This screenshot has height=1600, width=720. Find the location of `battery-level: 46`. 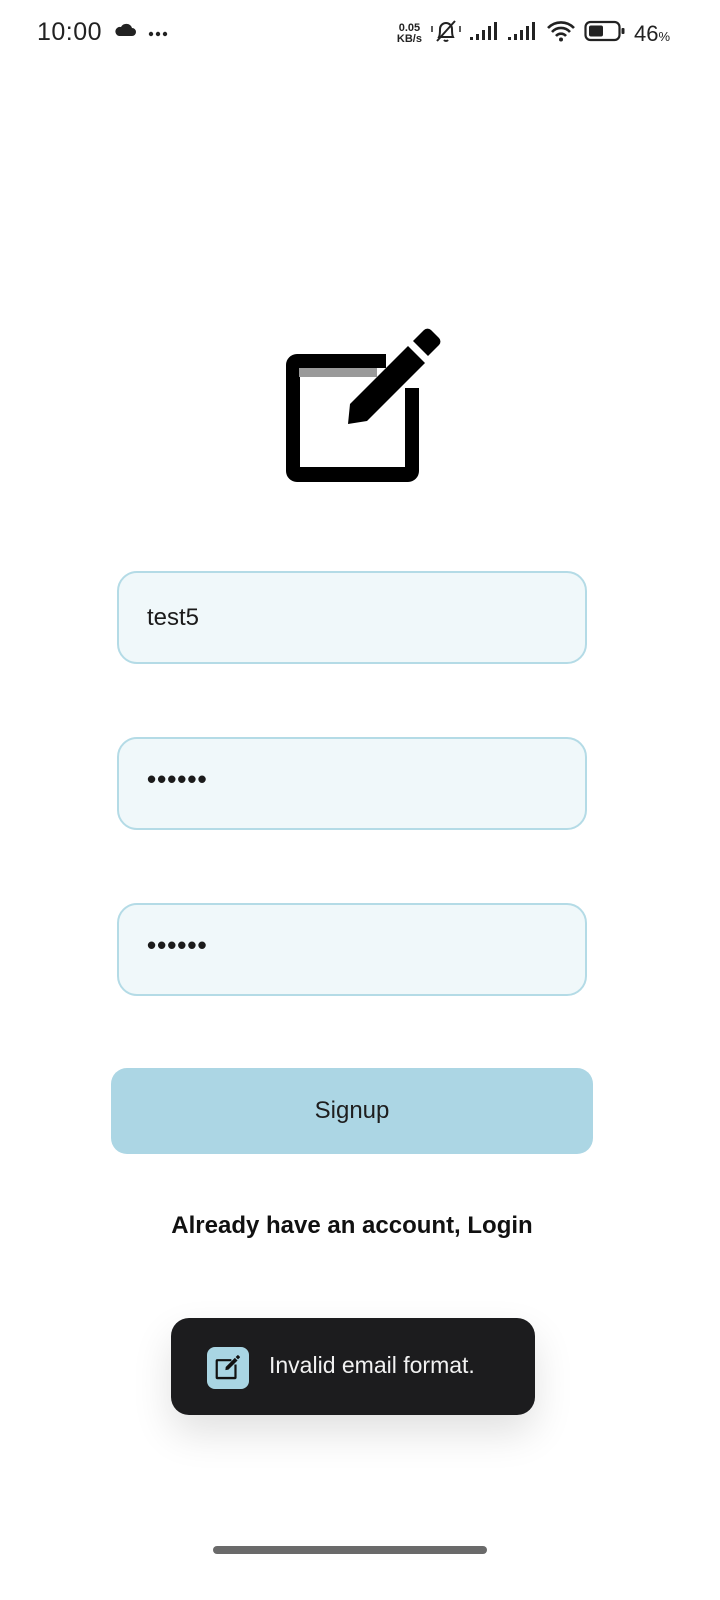

battery-level: 46 is located at coordinates (646, 33).